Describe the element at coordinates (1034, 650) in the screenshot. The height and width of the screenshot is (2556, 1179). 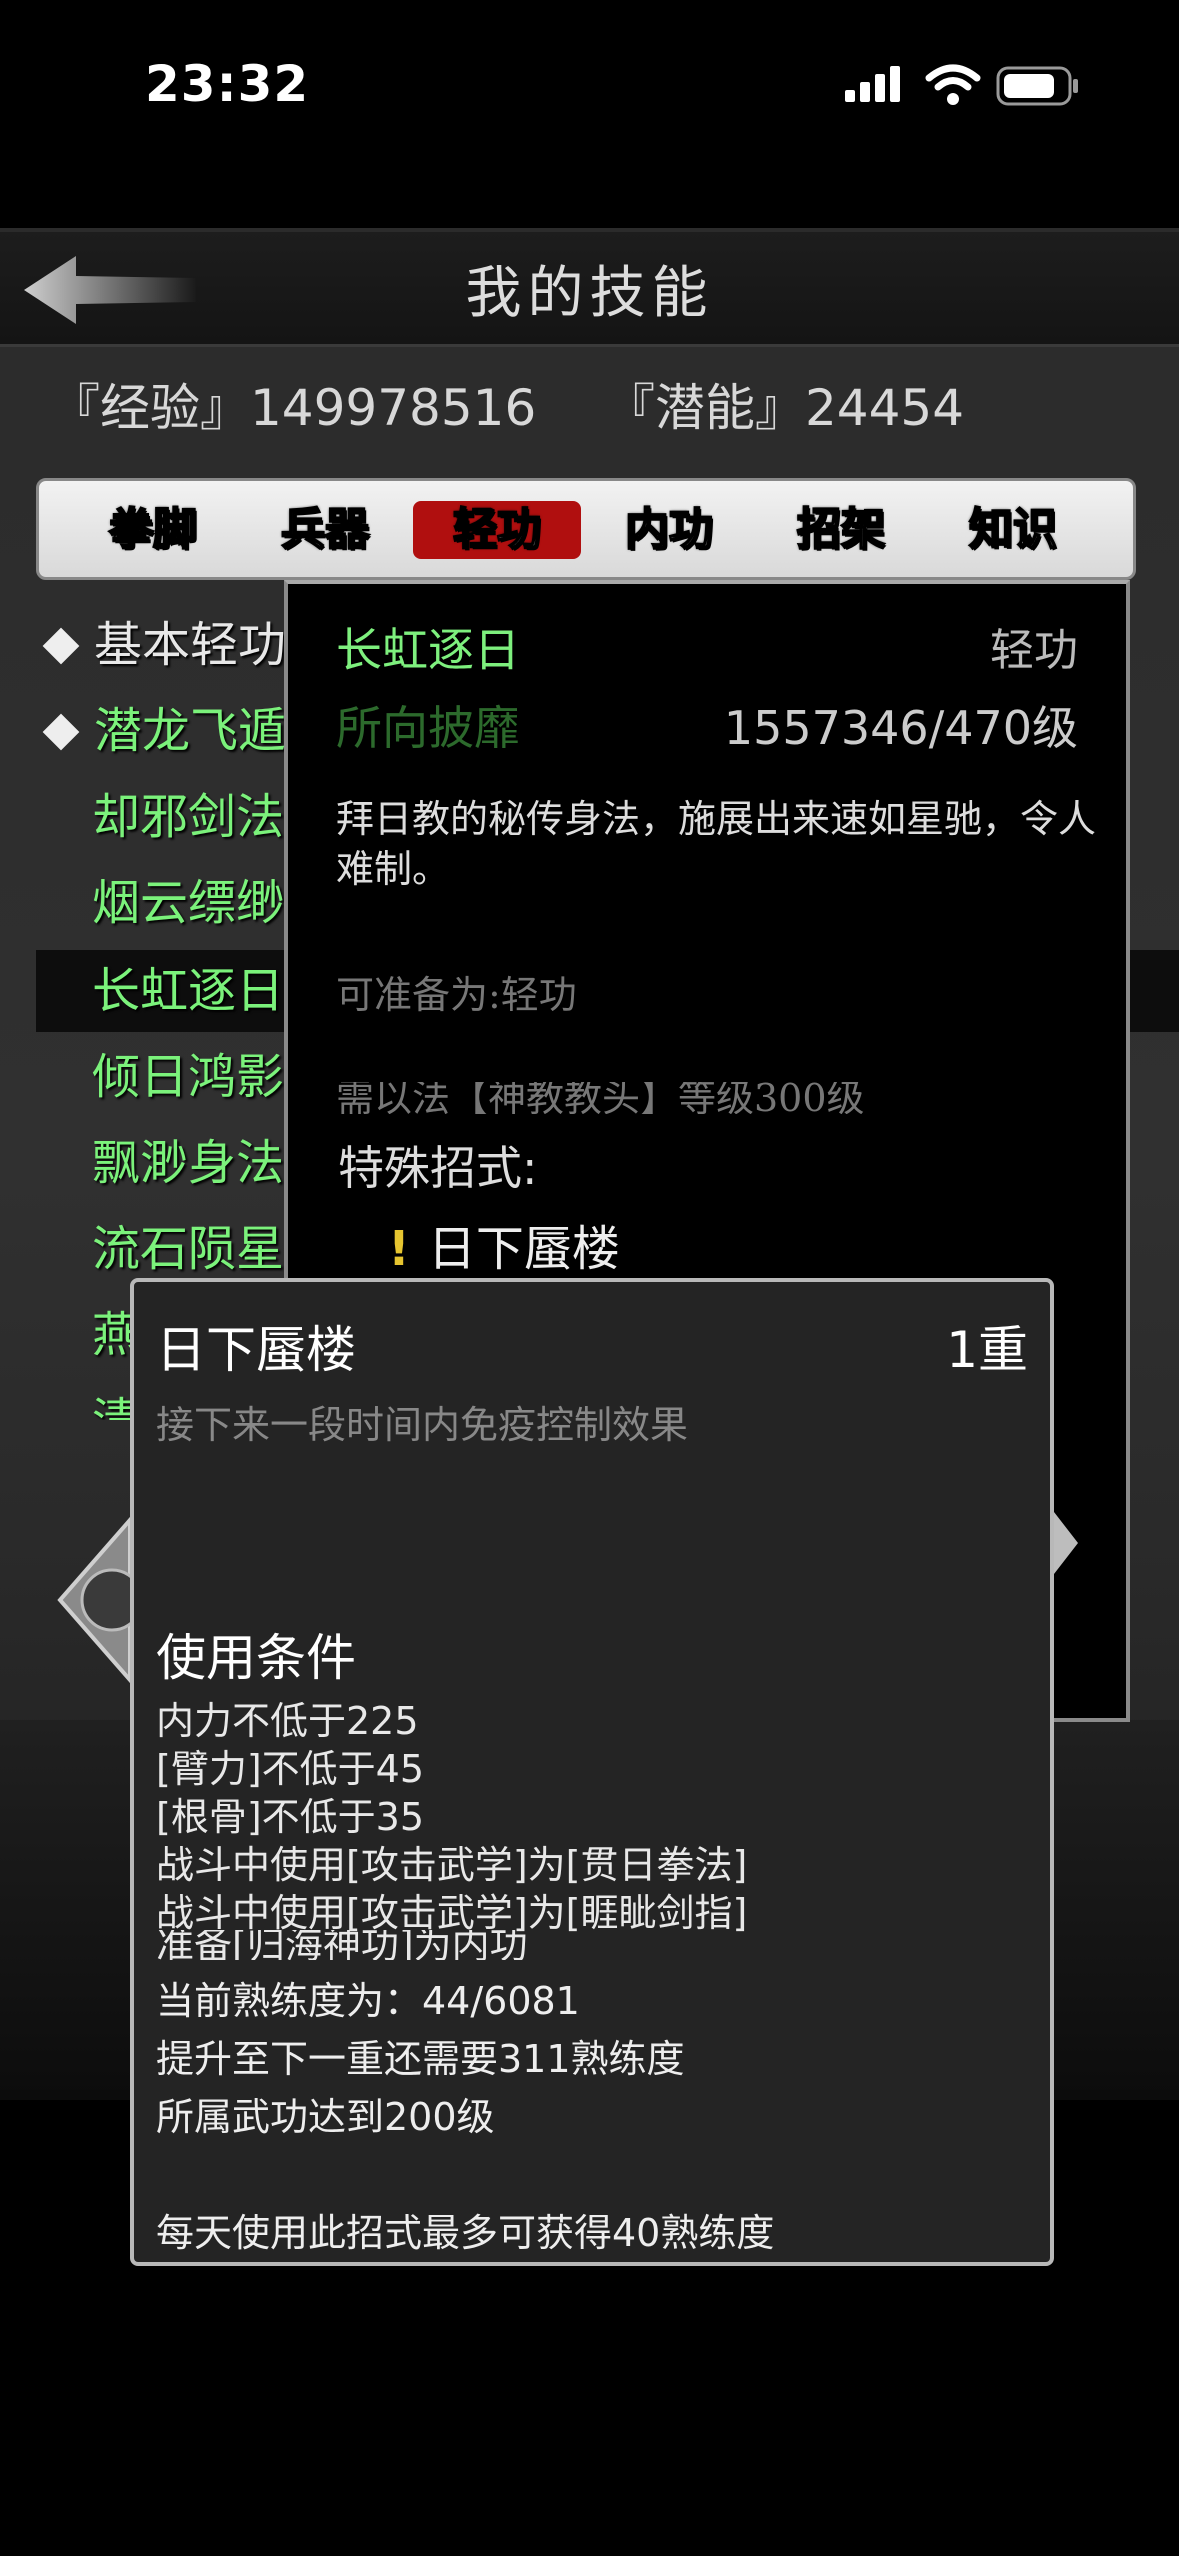
I see `skill-type: 轻功` at that location.